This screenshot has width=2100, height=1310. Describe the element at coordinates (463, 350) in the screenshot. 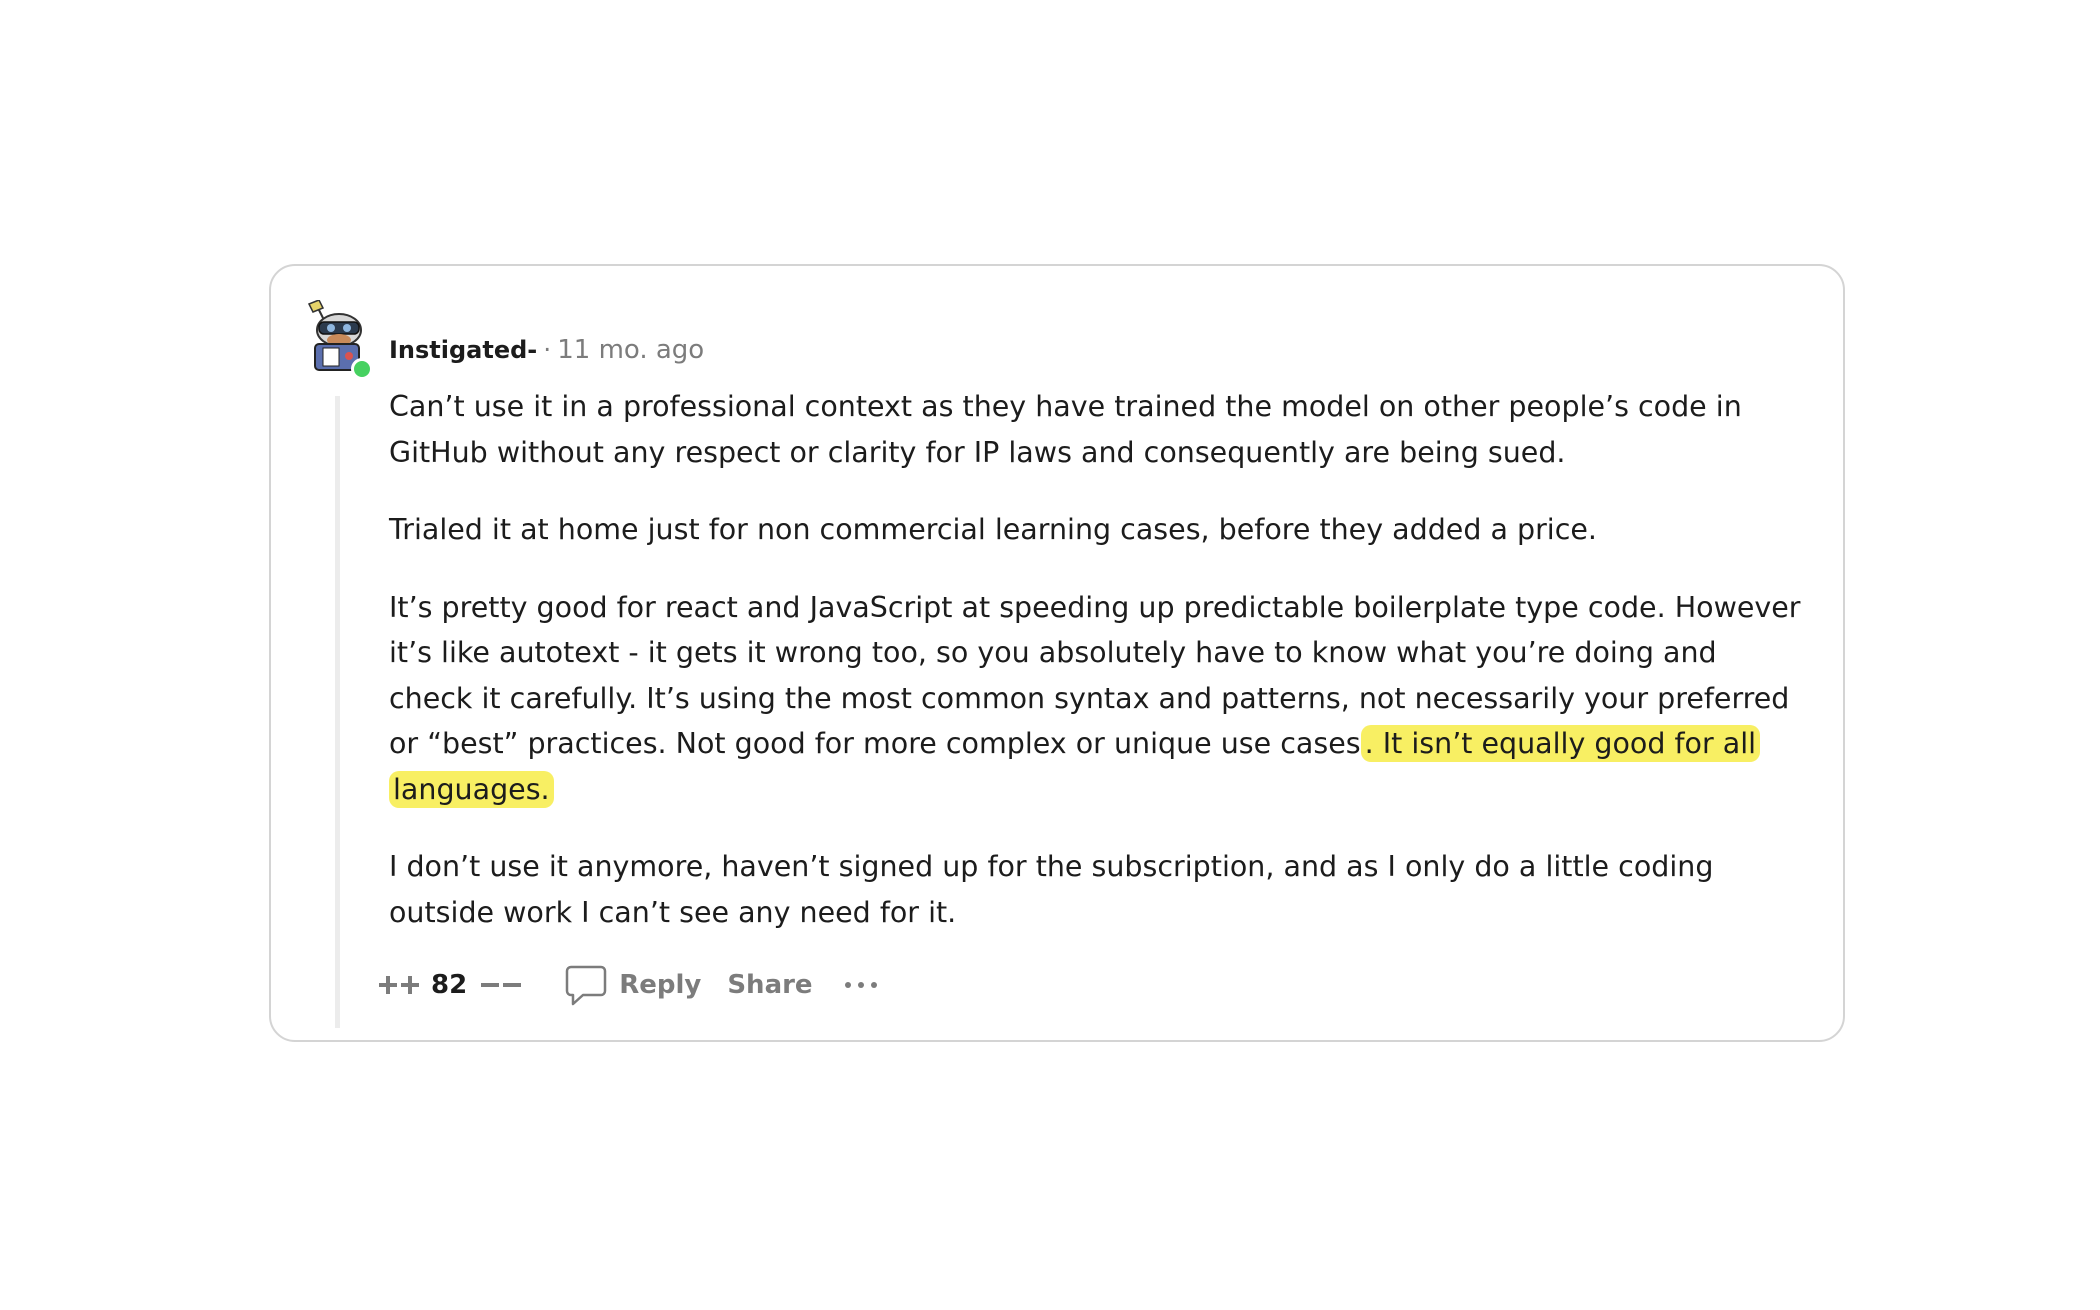

I see `username-link: Instigated-` at that location.